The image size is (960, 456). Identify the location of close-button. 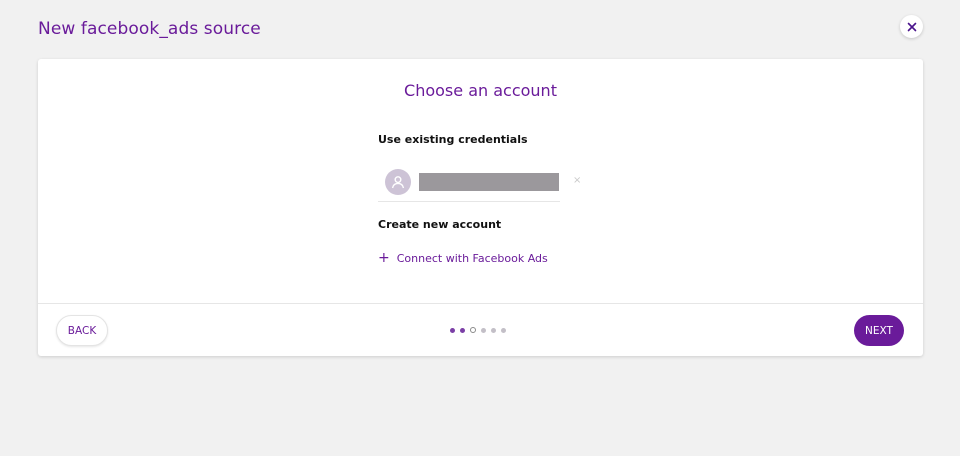
(911, 26).